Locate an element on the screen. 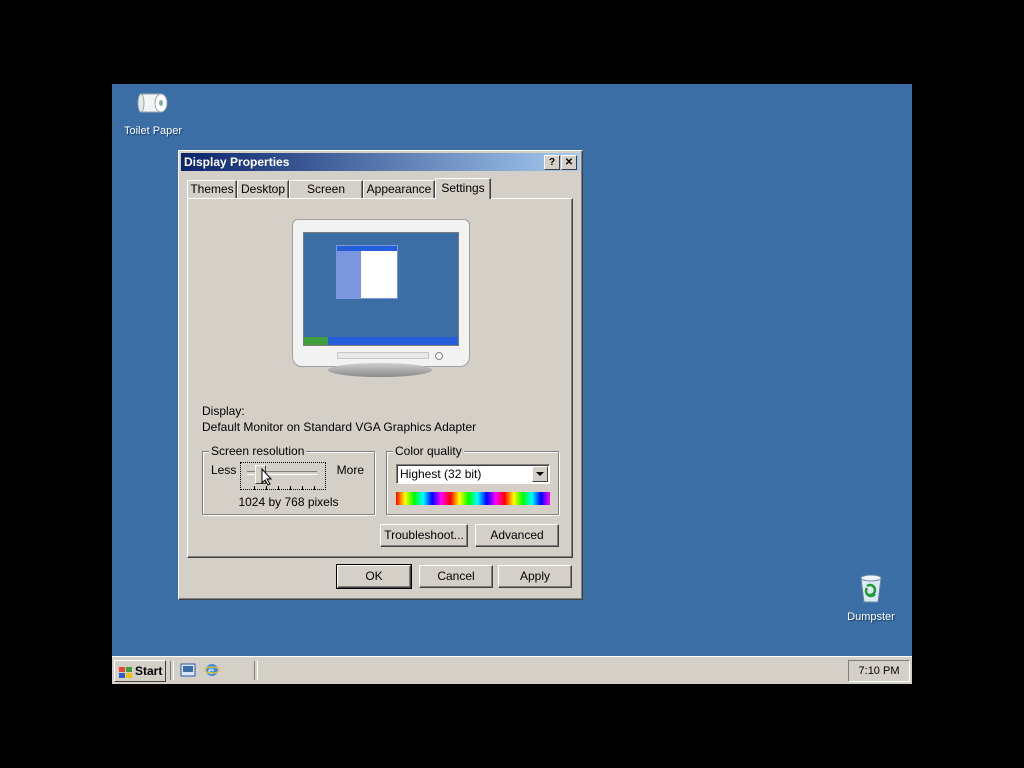 The height and width of the screenshot is (768, 1024). tab-appearance: Appearance is located at coordinates (399, 189).